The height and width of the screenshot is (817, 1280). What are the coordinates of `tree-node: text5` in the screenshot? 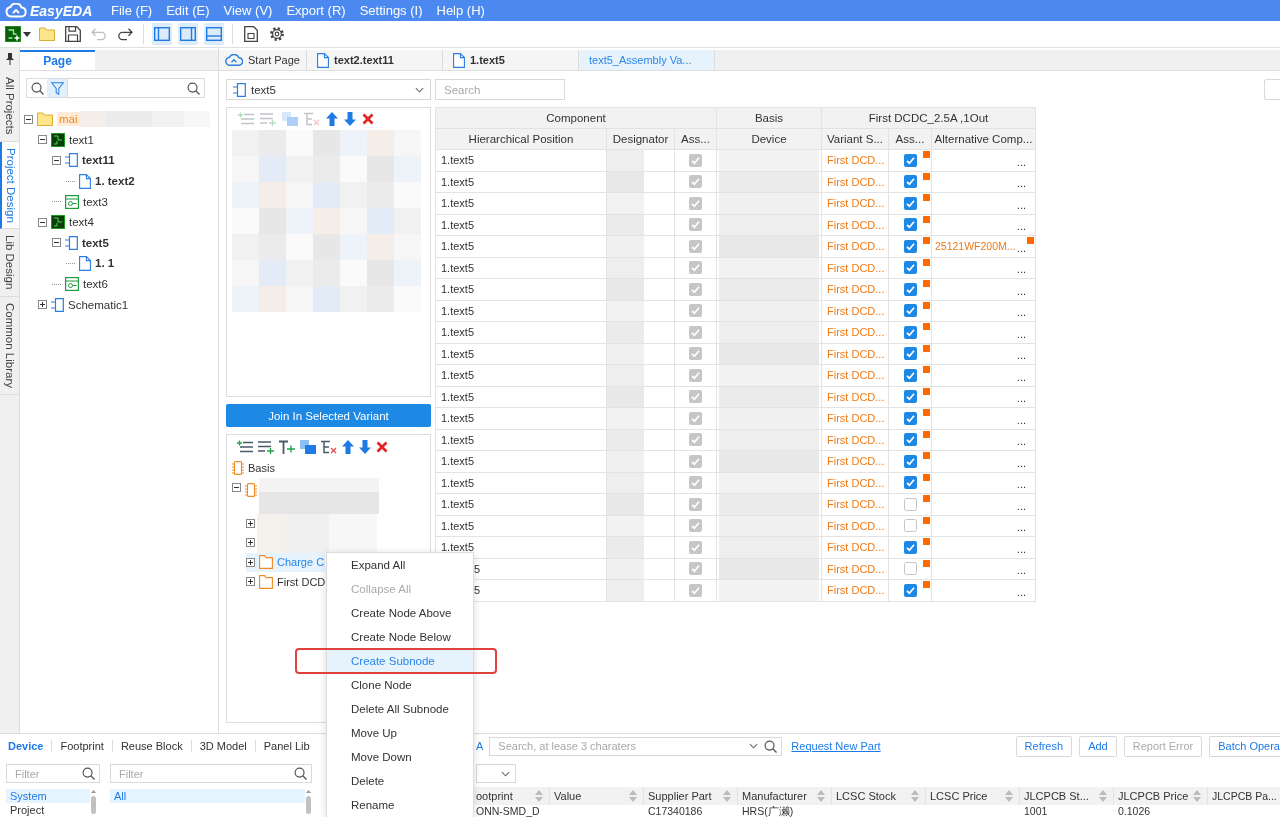 It's located at (80, 243).